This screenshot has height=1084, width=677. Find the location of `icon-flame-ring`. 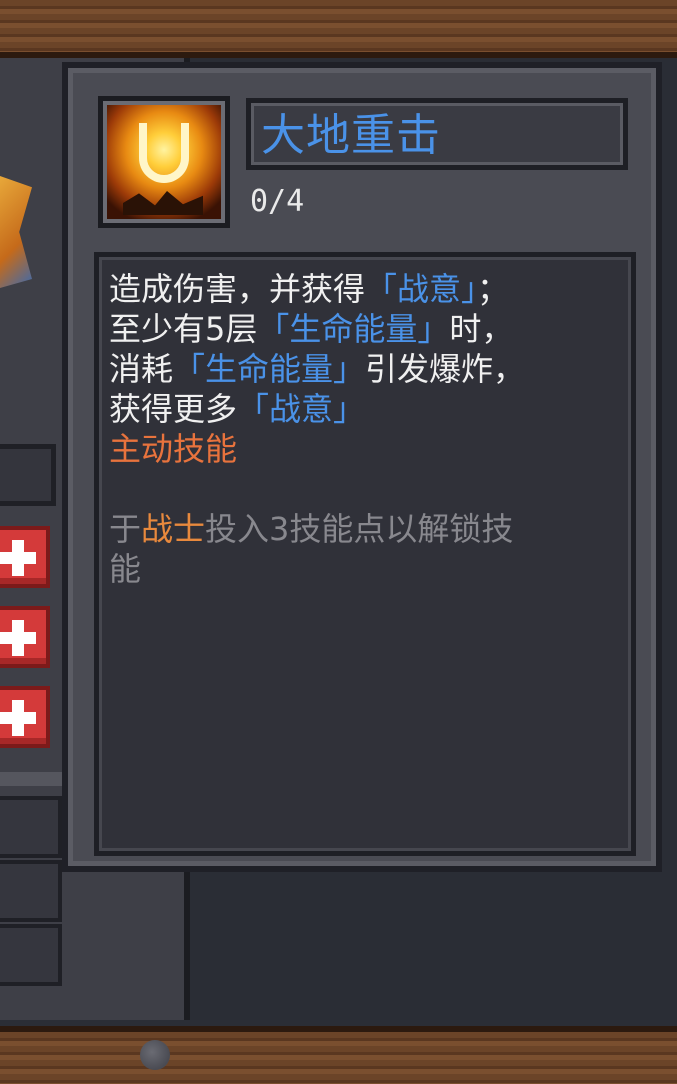

icon-flame-ring is located at coordinates (164, 153).